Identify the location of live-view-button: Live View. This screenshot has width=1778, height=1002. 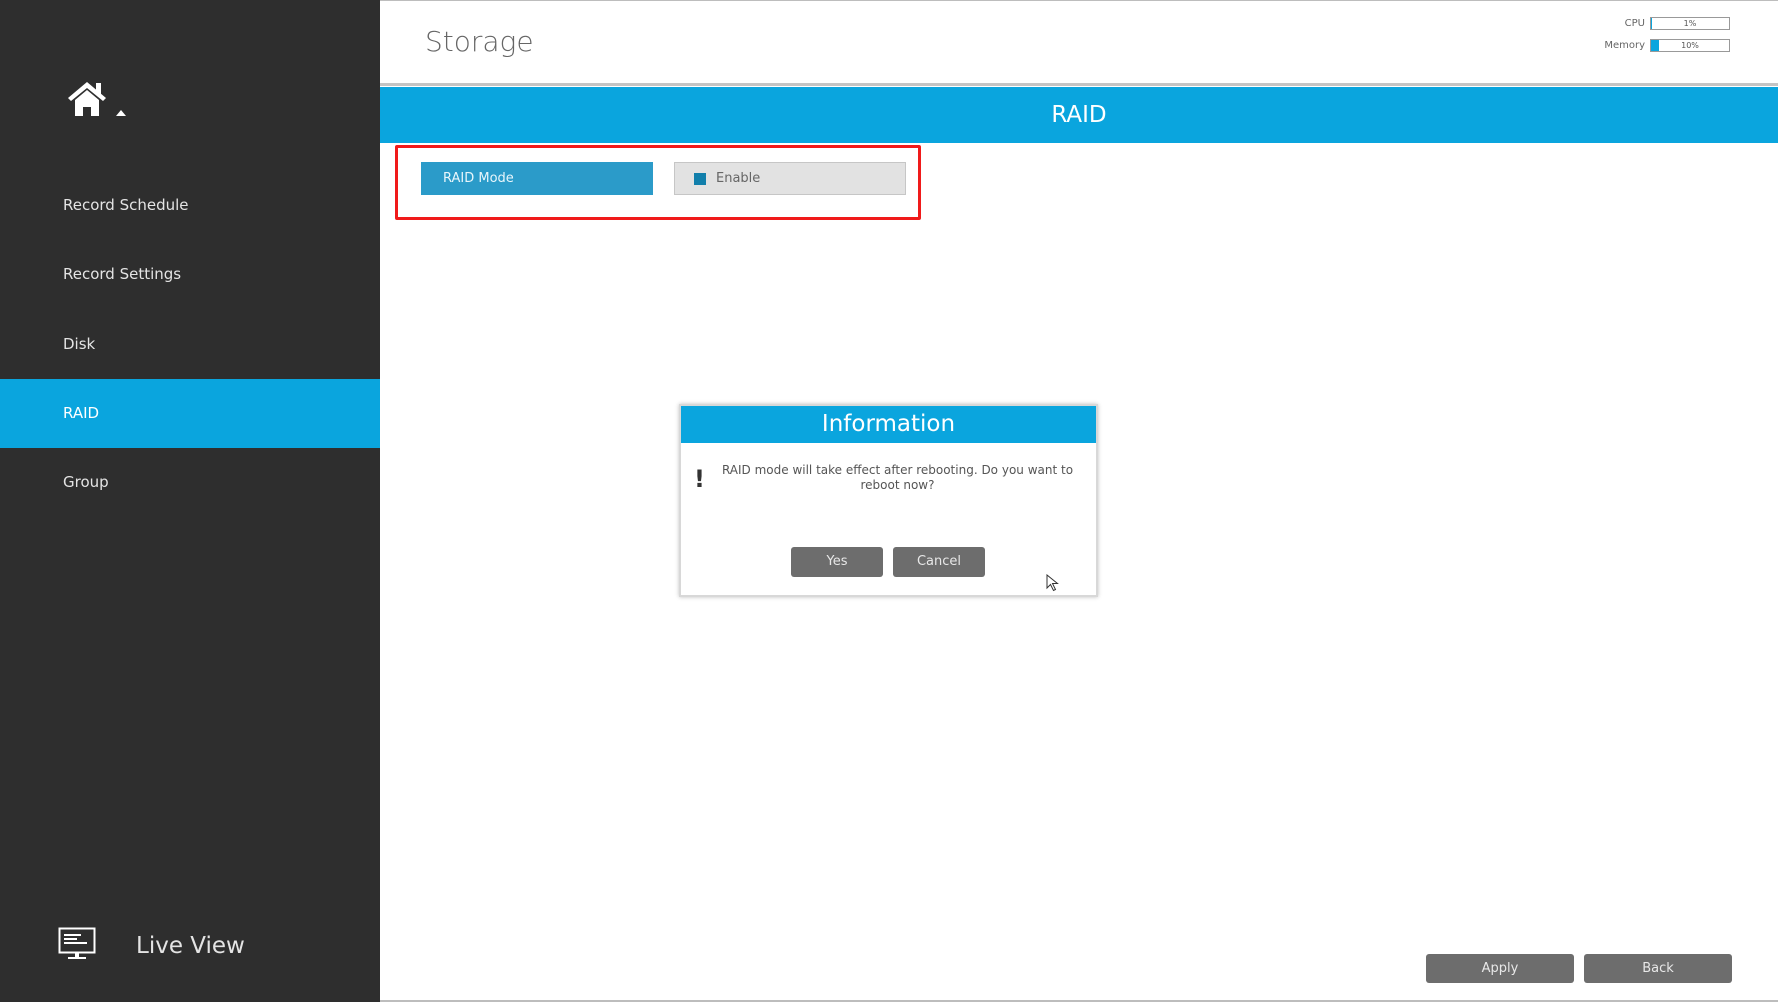
(151, 946).